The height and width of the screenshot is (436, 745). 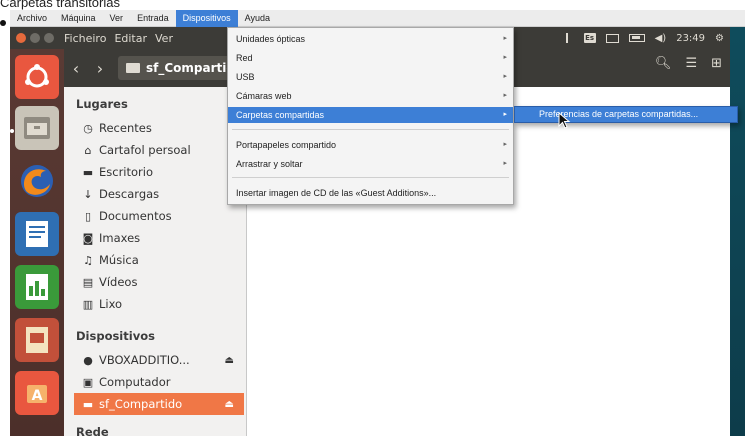 What do you see at coordinates (370, 58) in the screenshot?
I see `menu-item-red: Red ▸` at bounding box center [370, 58].